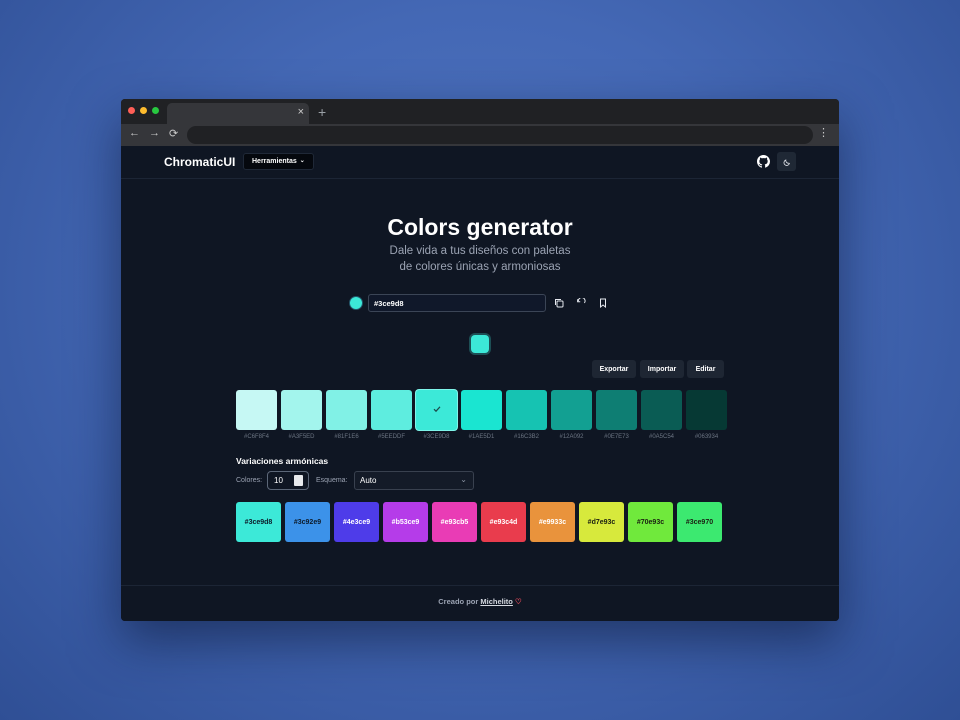 This screenshot has width=960, height=720. Describe the element at coordinates (356, 303) in the screenshot. I see `color-picker-dot` at that location.